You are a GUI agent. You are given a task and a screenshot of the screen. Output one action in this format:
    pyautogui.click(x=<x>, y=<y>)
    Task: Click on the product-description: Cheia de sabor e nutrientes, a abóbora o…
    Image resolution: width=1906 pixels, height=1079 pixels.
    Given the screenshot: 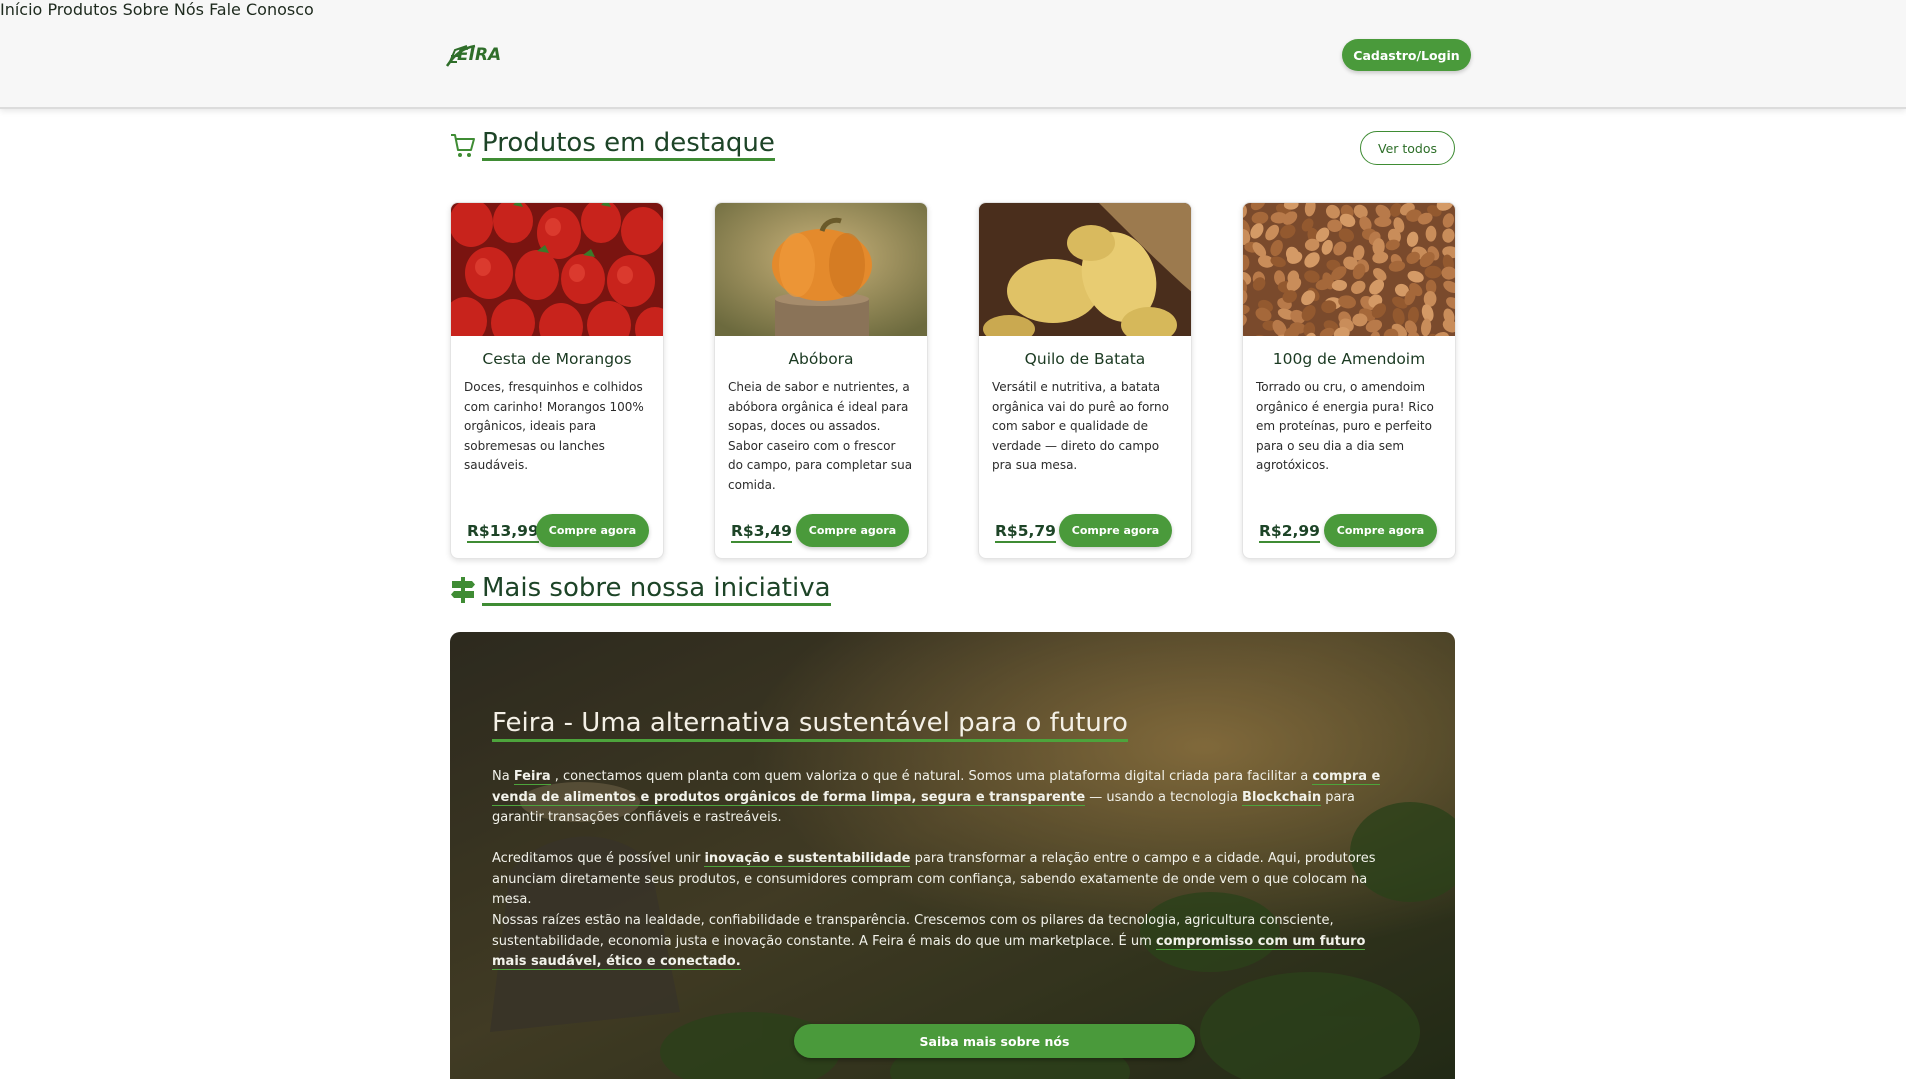 What is the action you would take?
    pyautogui.click(x=820, y=436)
    